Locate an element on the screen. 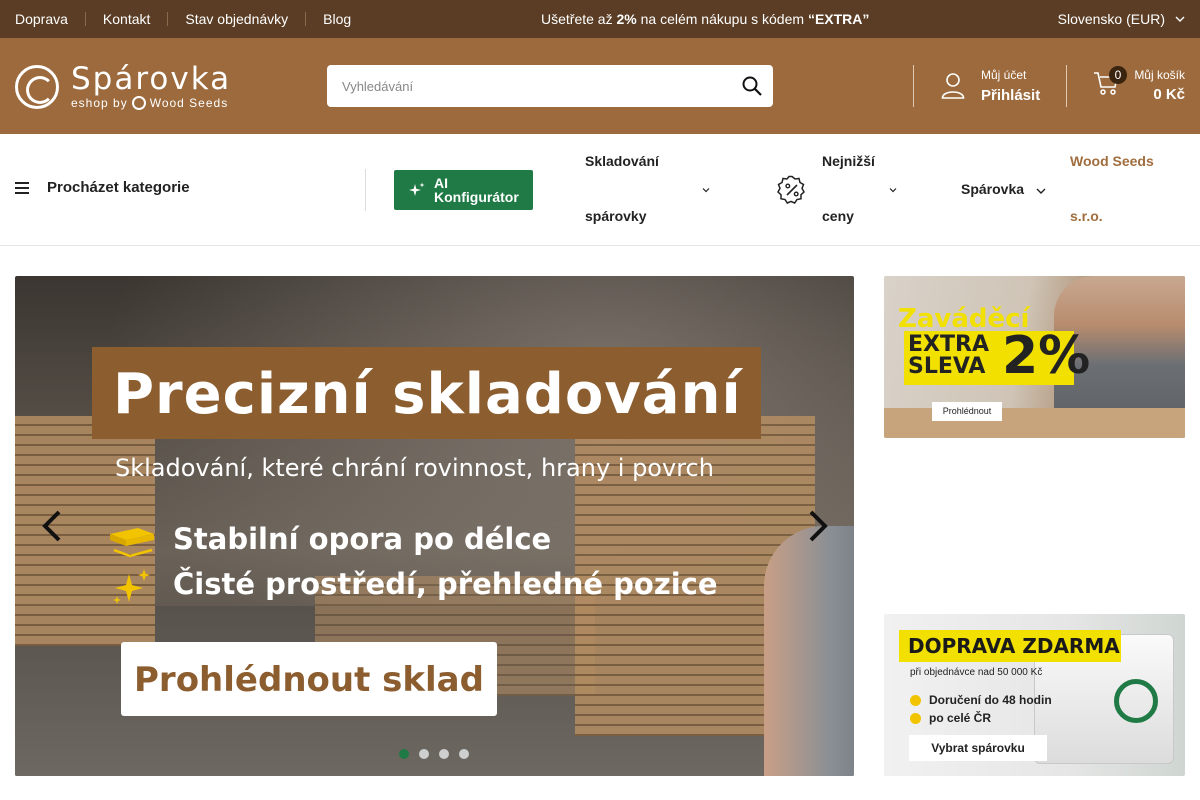  banner-table is located at coordinates (1034, 423).